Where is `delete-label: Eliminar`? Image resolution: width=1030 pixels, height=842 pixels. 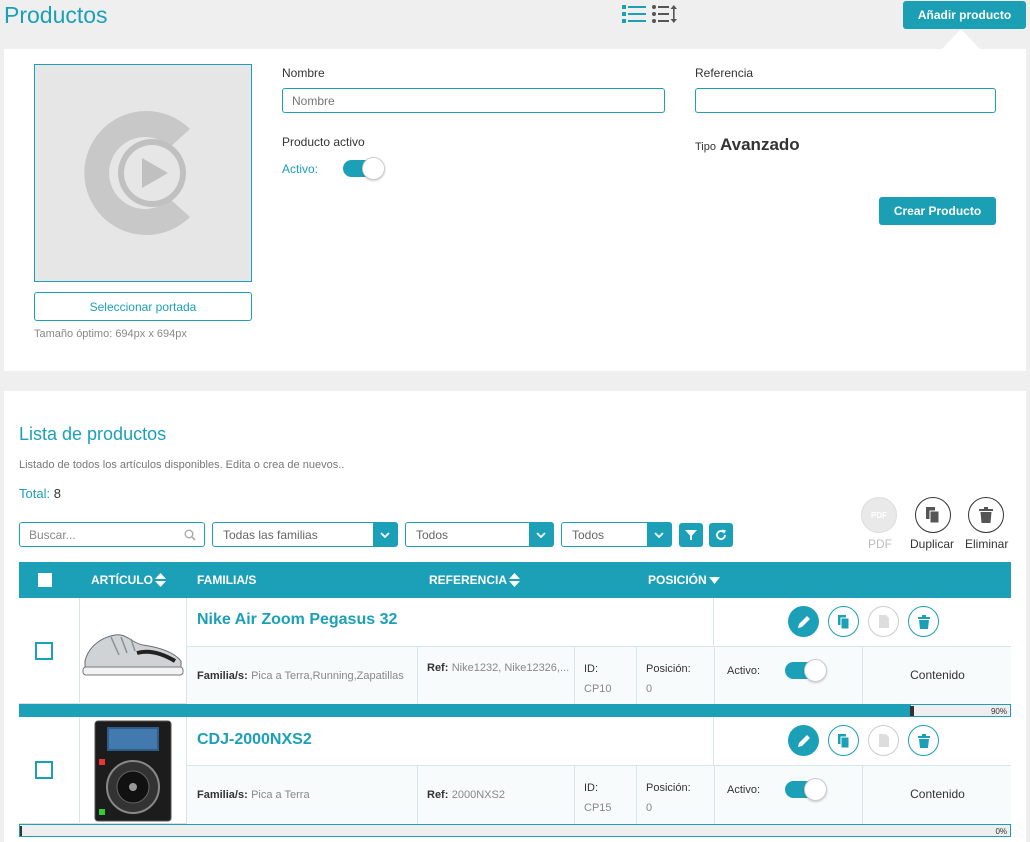
delete-label: Eliminar is located at coordinates (987, 544).